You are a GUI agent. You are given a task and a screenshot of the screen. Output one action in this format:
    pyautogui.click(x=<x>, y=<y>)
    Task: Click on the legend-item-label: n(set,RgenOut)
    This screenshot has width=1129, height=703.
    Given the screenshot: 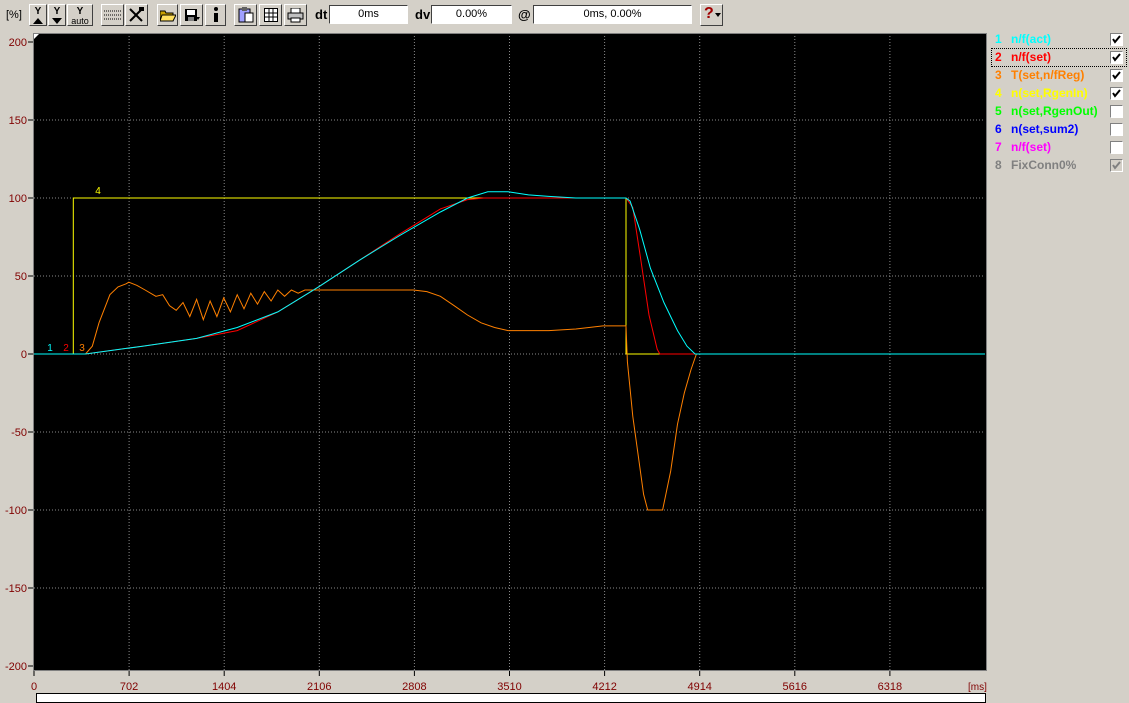 What is the action you would take?
    pyautogui.click(x=1054, y=111)
    